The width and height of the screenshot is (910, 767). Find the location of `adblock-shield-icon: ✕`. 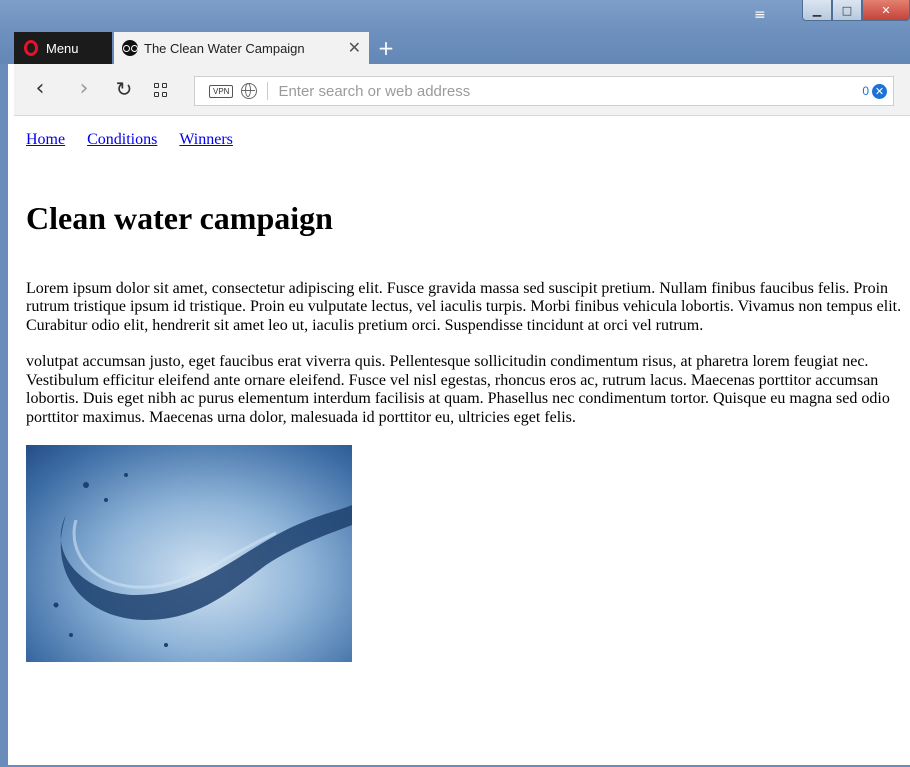

adblock-shield-icon: ✕ is located at coordinates (879, 91).